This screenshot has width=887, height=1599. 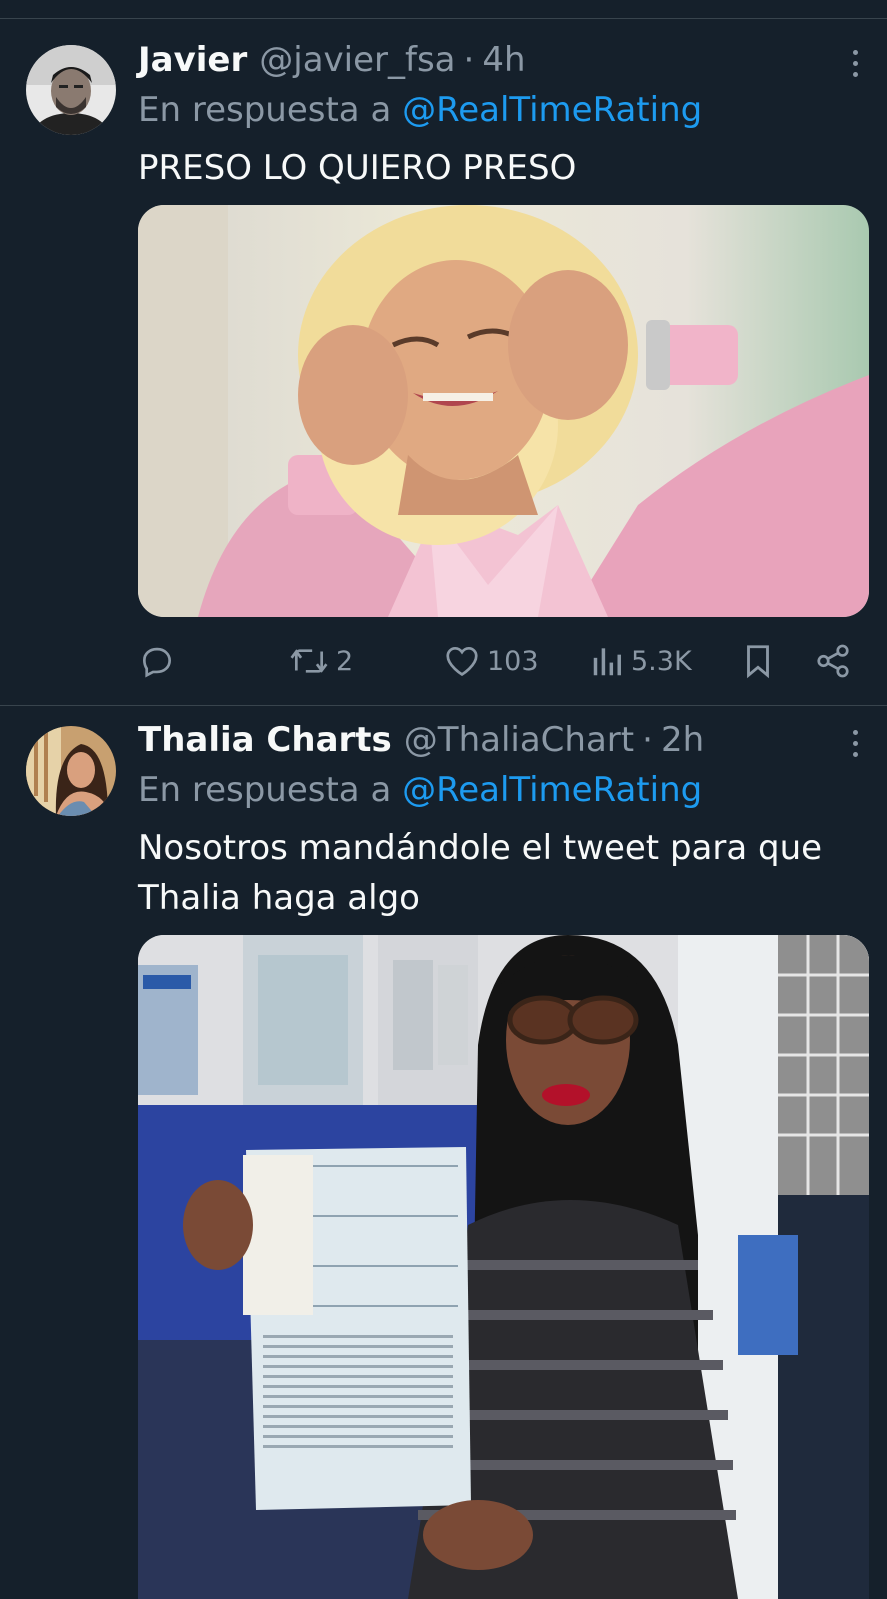 I want to click on share-button, so click(x=833, y=661).